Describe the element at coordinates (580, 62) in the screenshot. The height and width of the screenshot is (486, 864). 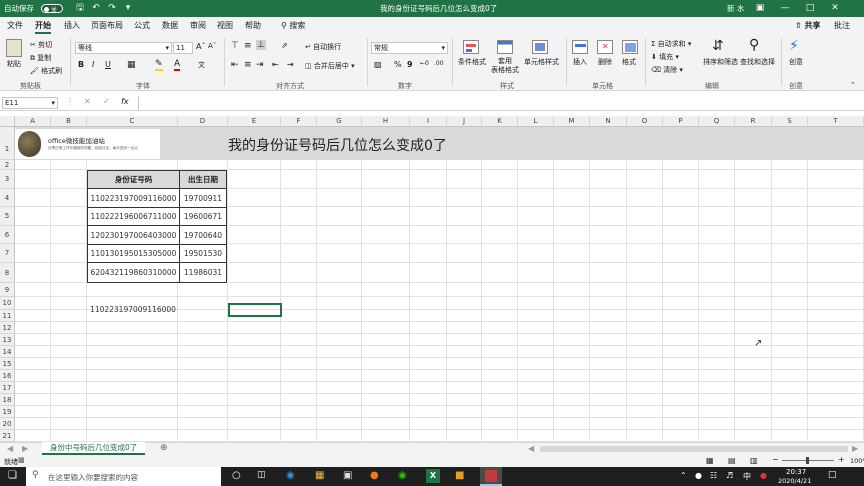
I see `insert-cells-button: 插入` at that location.